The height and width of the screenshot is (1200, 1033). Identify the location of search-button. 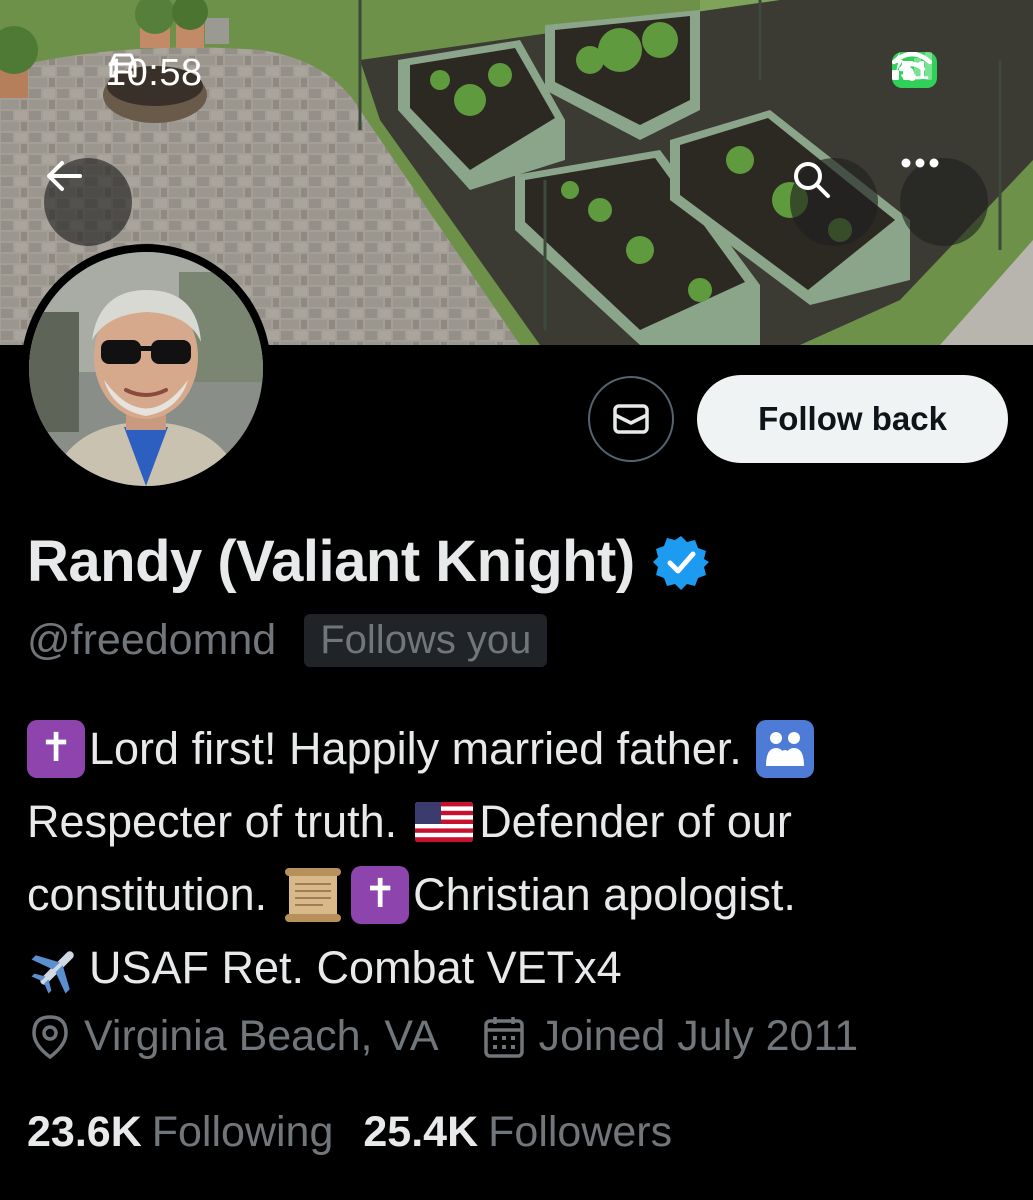
(834, 202).